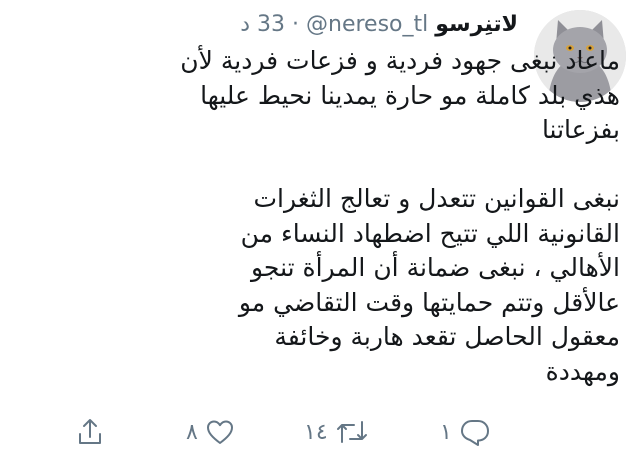 The image size is (640, 464). I want to click on action-bar: ٨ ١٤ ١, so click(320, 432).